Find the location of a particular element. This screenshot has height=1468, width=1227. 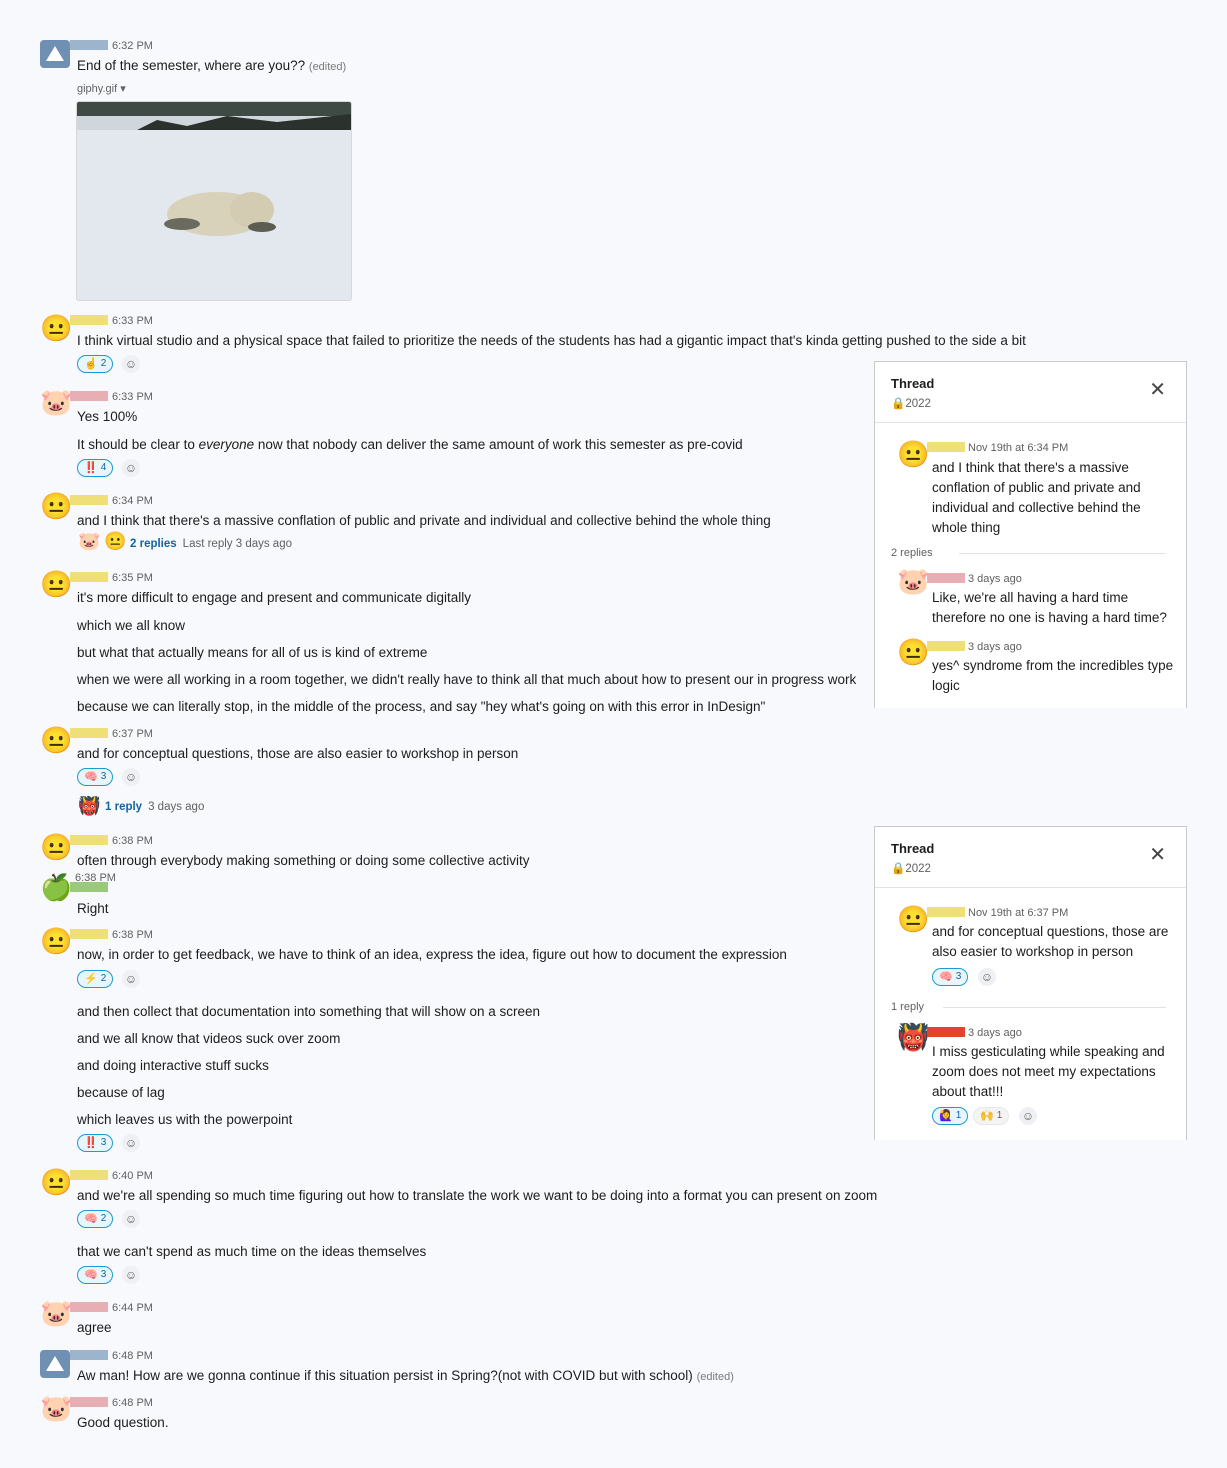

reaction-pill: ☝️ 2 is located at coordinates (95, 364).